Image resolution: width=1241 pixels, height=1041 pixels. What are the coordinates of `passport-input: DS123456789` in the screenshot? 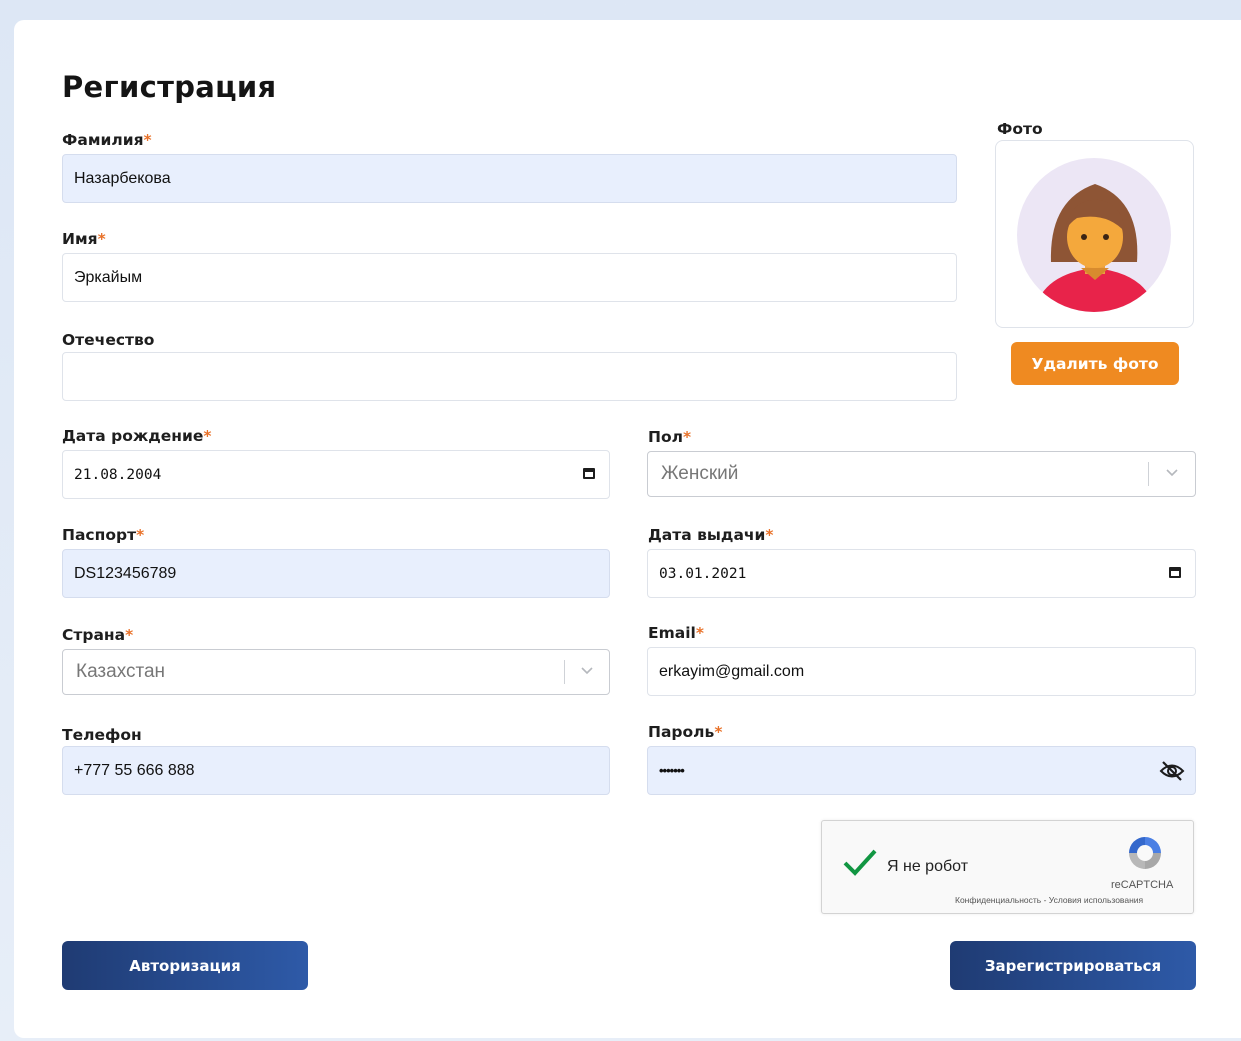 It's located at (336, 573).